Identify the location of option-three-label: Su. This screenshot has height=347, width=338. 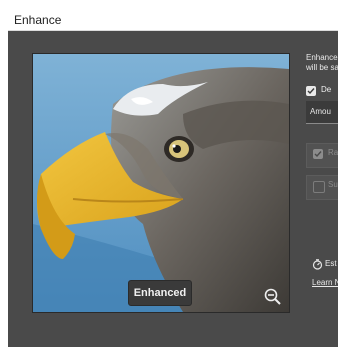
(333, 184).